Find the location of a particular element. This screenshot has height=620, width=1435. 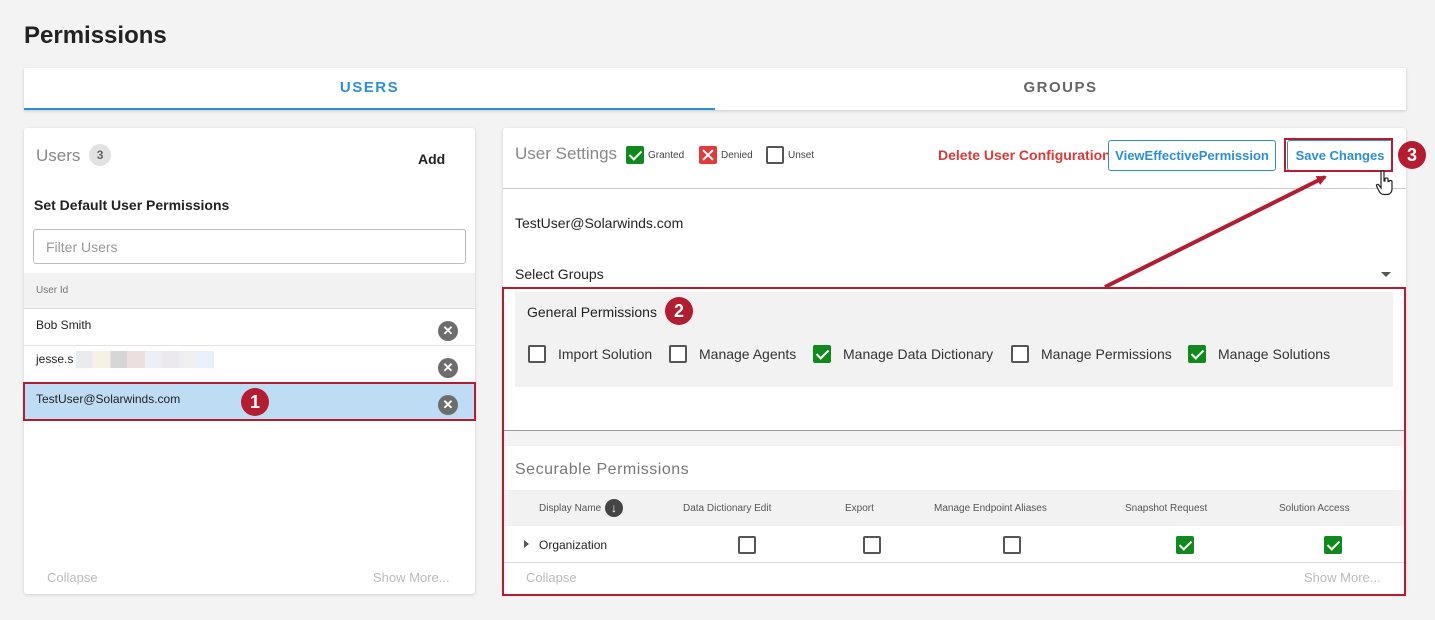

perm-label: Manage Data Dictionary is located at coordinates (918, 354).